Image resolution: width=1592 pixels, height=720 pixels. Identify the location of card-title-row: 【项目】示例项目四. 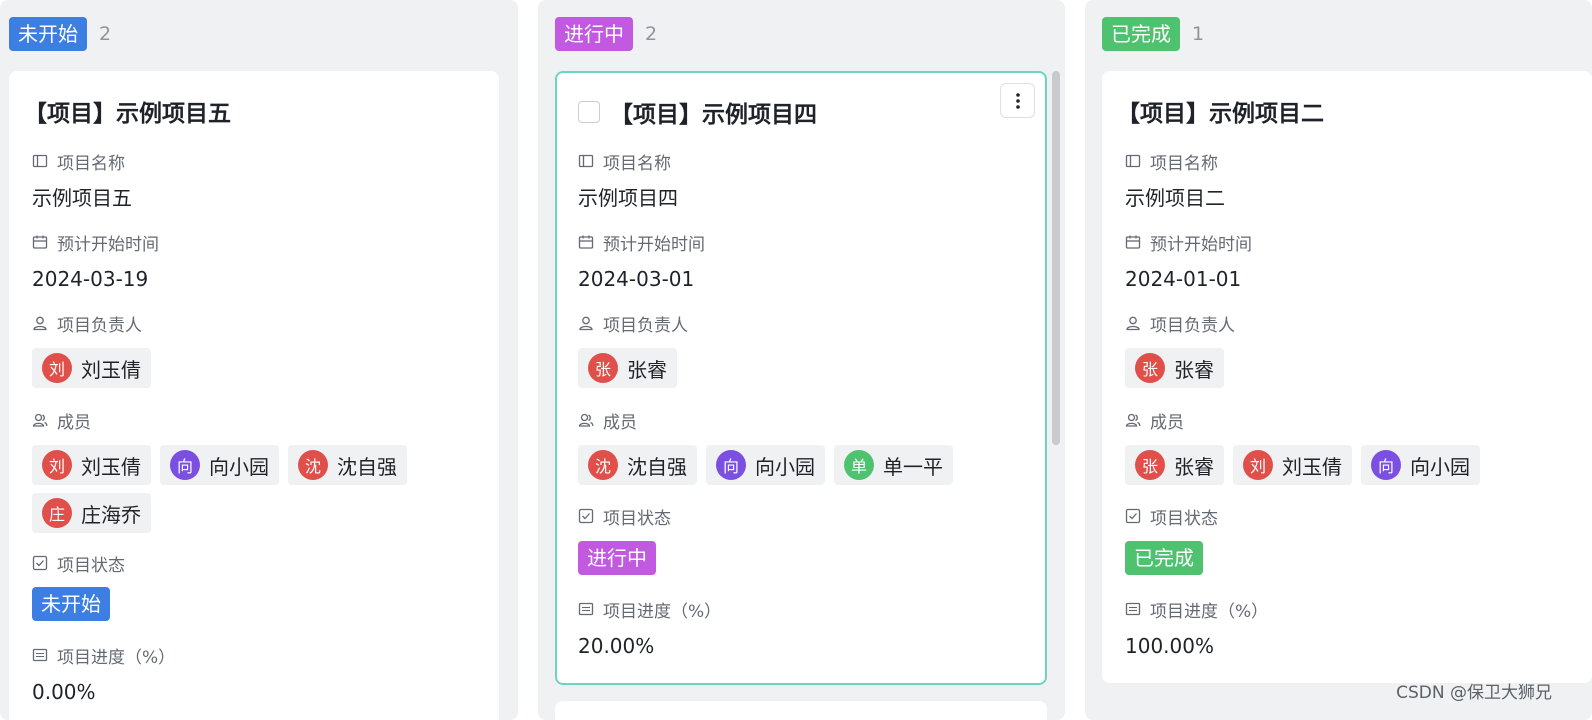
(697, 112).